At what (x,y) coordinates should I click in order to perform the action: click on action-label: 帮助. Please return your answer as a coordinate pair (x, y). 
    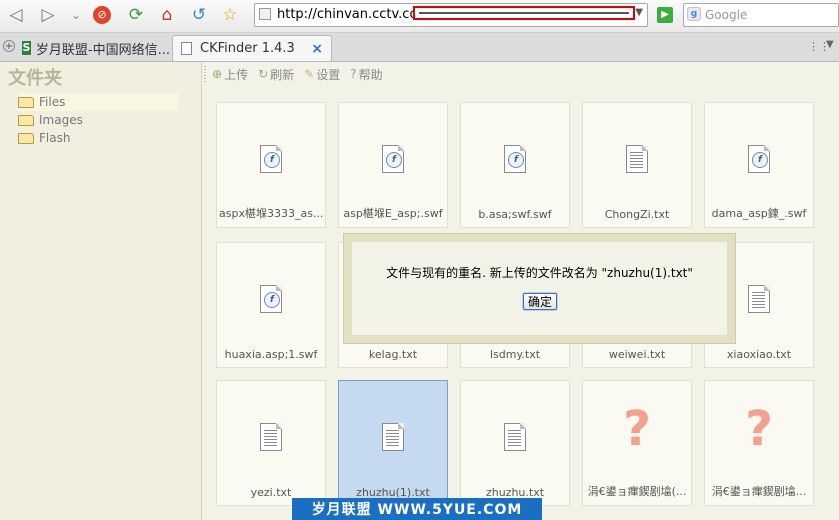
    Looking at the image, I should click on (370, 74).